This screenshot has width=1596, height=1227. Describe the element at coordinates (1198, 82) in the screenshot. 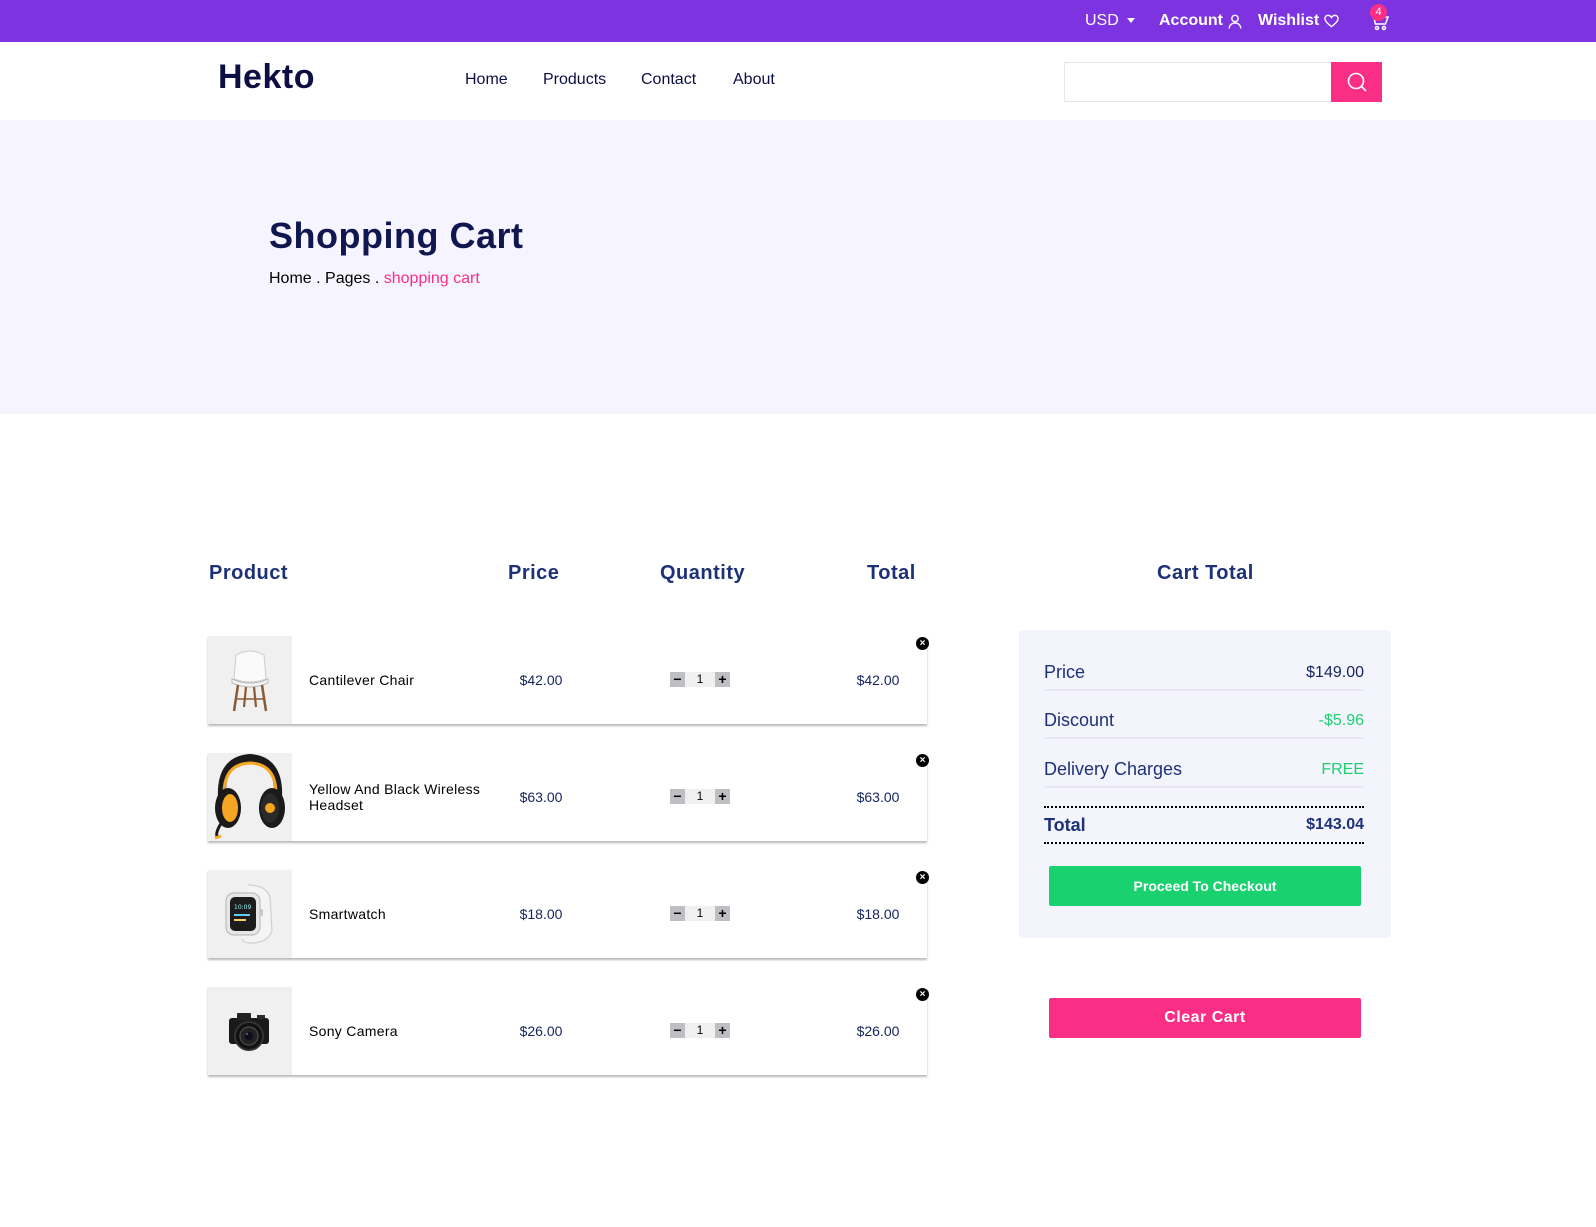

I see `search-input` at that location.